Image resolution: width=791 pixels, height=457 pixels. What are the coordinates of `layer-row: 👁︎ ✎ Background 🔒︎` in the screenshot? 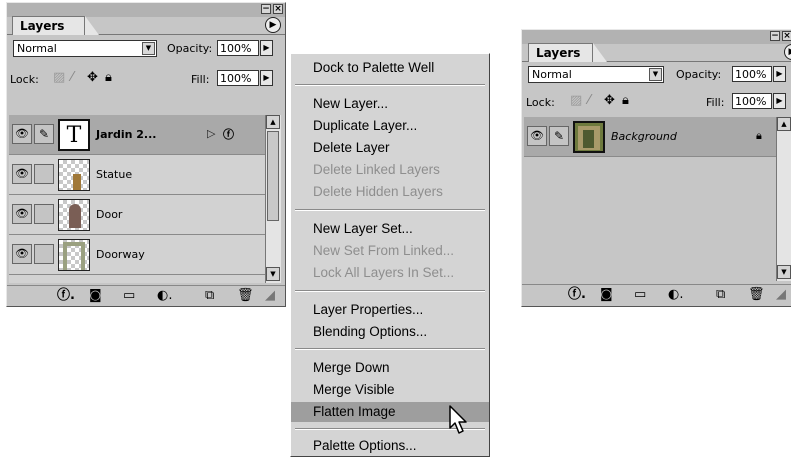 It's located at (650, 137).